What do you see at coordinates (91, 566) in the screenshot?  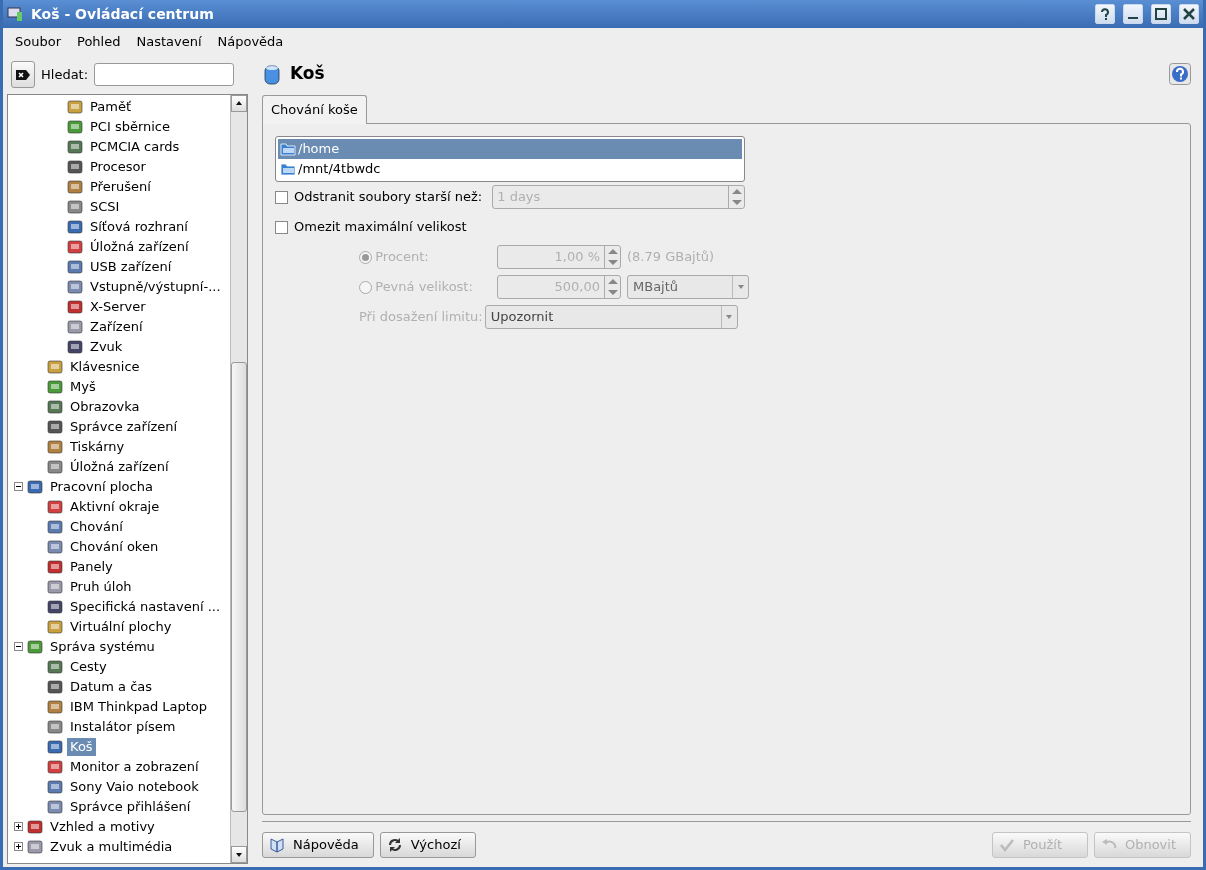 I see `tree-item: Panely` at bounding box center [91, 566].